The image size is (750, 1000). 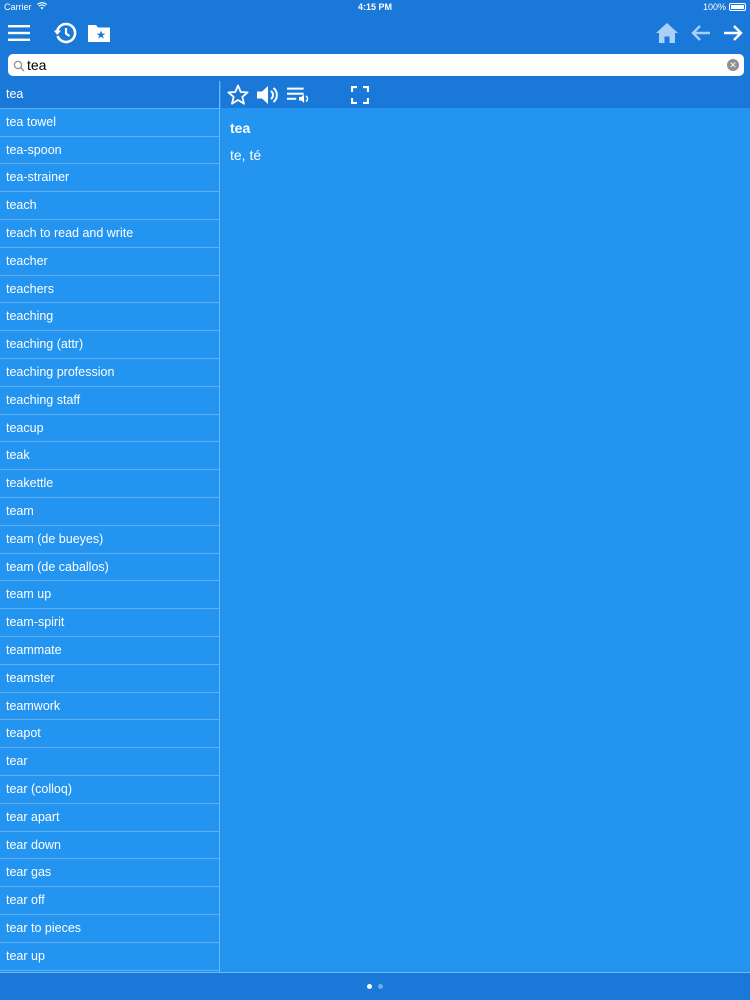 What do you see at coordinates (19, 33) in the screenshot?
I see `menu-icon` at bounding box center [19, 33].